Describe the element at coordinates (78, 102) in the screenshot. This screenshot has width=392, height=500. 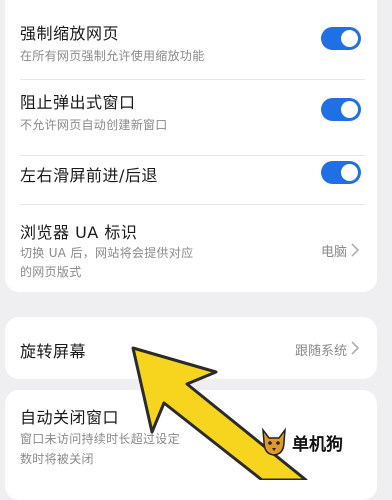
I see `block-popups-title: 阻止弹出式窗口` at that location.